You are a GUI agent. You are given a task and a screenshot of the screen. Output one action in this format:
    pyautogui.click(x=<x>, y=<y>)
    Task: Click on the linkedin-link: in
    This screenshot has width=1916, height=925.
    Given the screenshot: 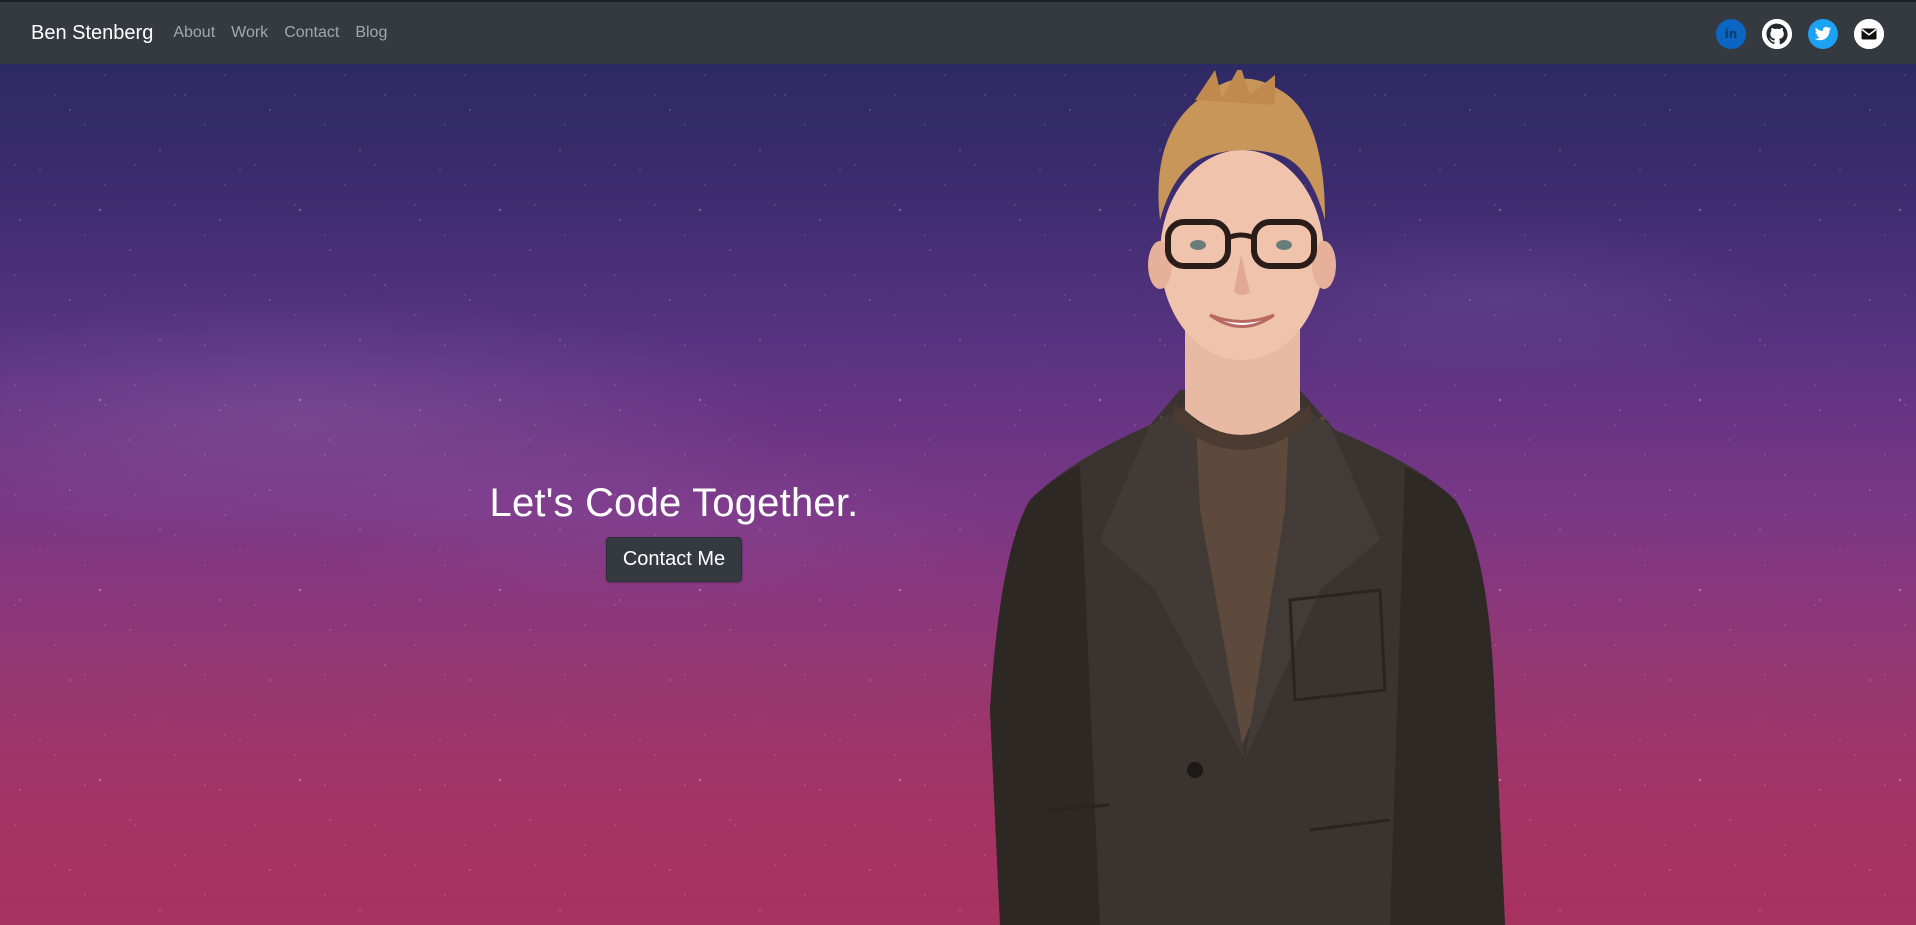 What is the action you would take?
    pyautogui.click(x=1731, y=34)
    